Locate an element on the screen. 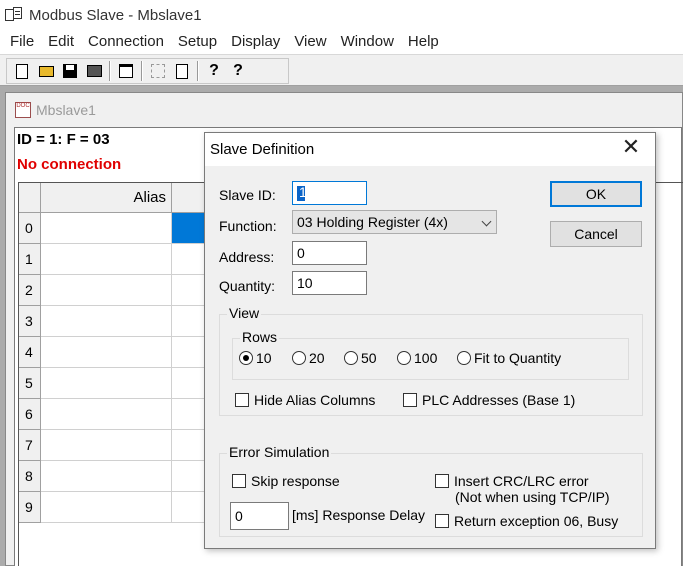 Image resolution: width=683 pixels, height=566 pixels. rows-option-20: 20 is located at coordinates (308, 358).